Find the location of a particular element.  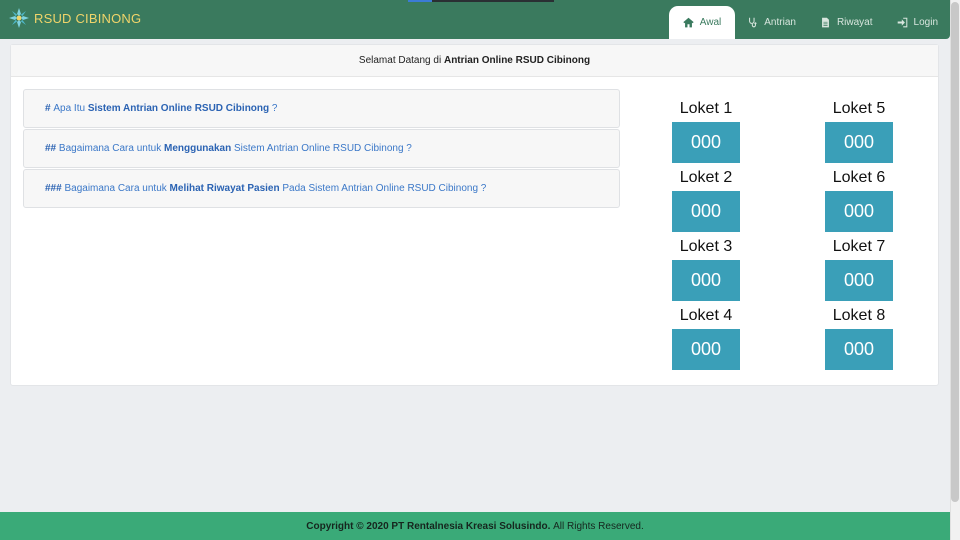

home-icon is located at coordinates (688, 22).